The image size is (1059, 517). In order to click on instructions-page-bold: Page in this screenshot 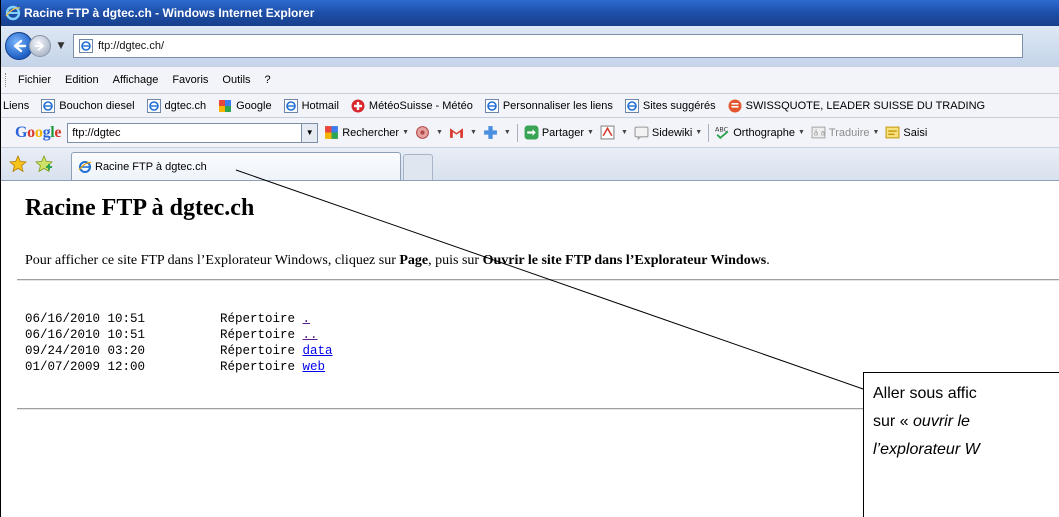, I will do `click(414, 260)`.